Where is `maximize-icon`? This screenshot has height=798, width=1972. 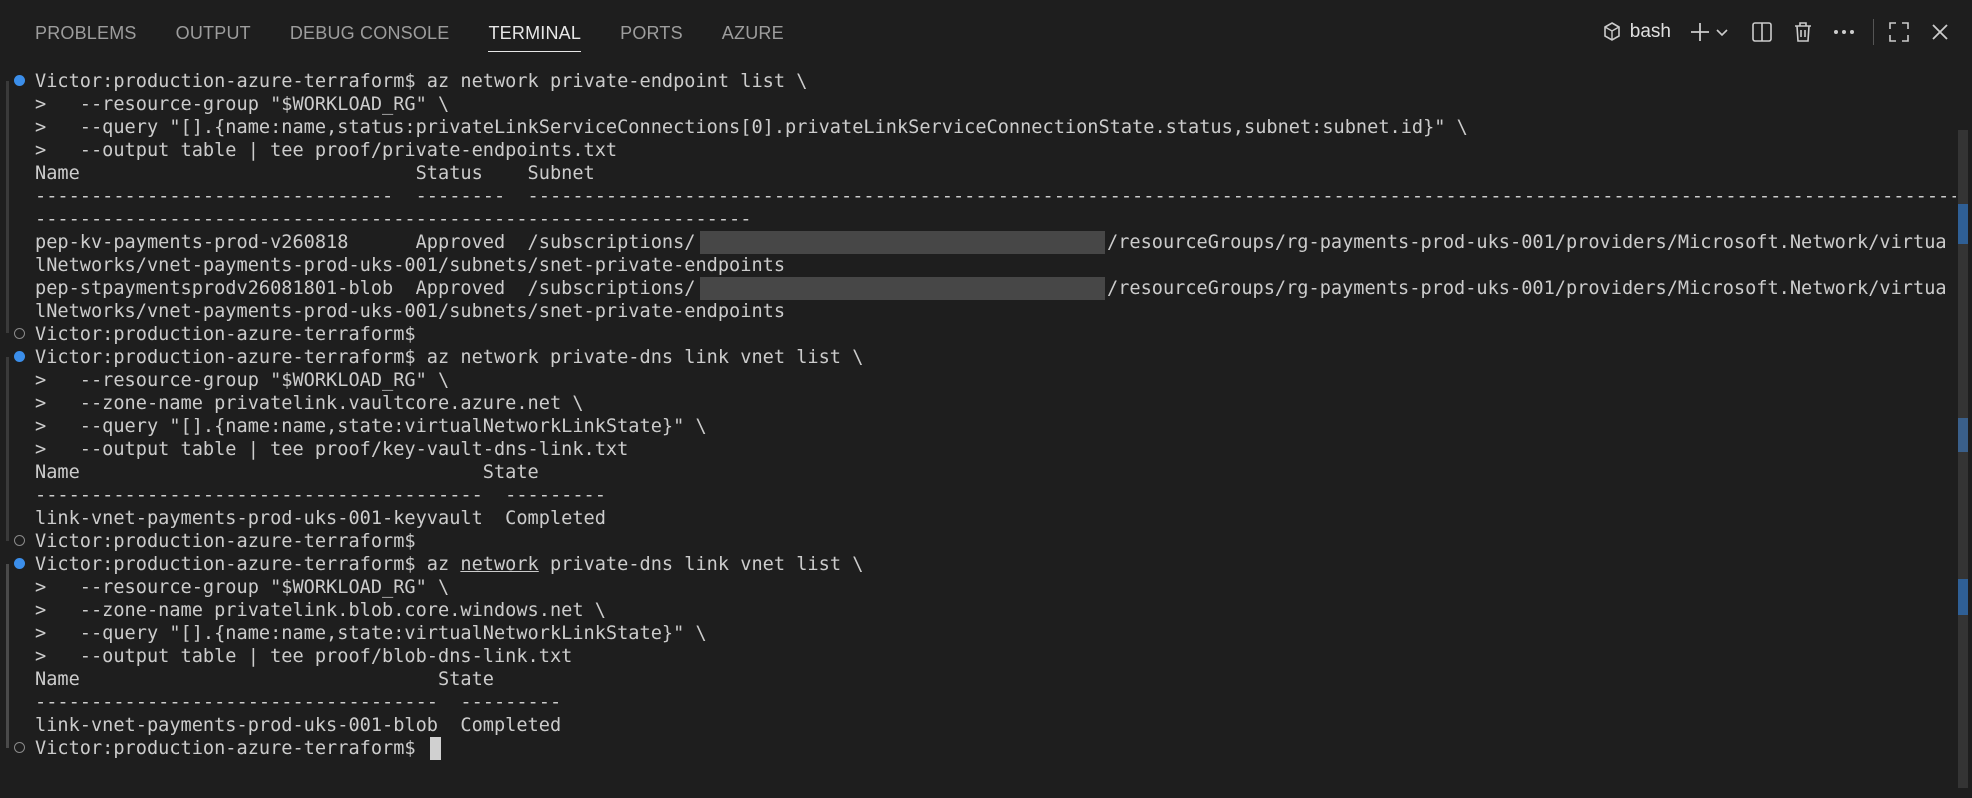
maximize-icon is located at coordinates (1899, 32).